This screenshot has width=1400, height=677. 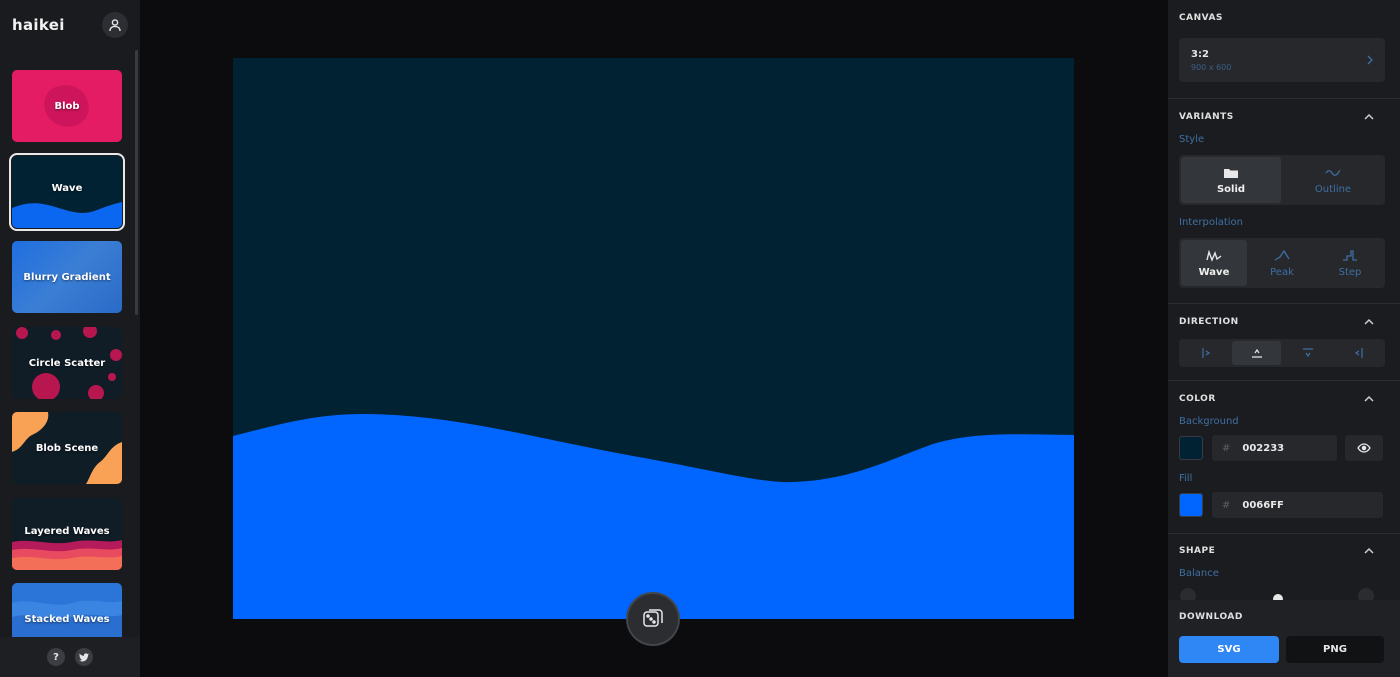 What do you see at coordinates (1209, 421) in the screenshot?
I see `background-color-label: Background` at bounding box center [1209, 421].